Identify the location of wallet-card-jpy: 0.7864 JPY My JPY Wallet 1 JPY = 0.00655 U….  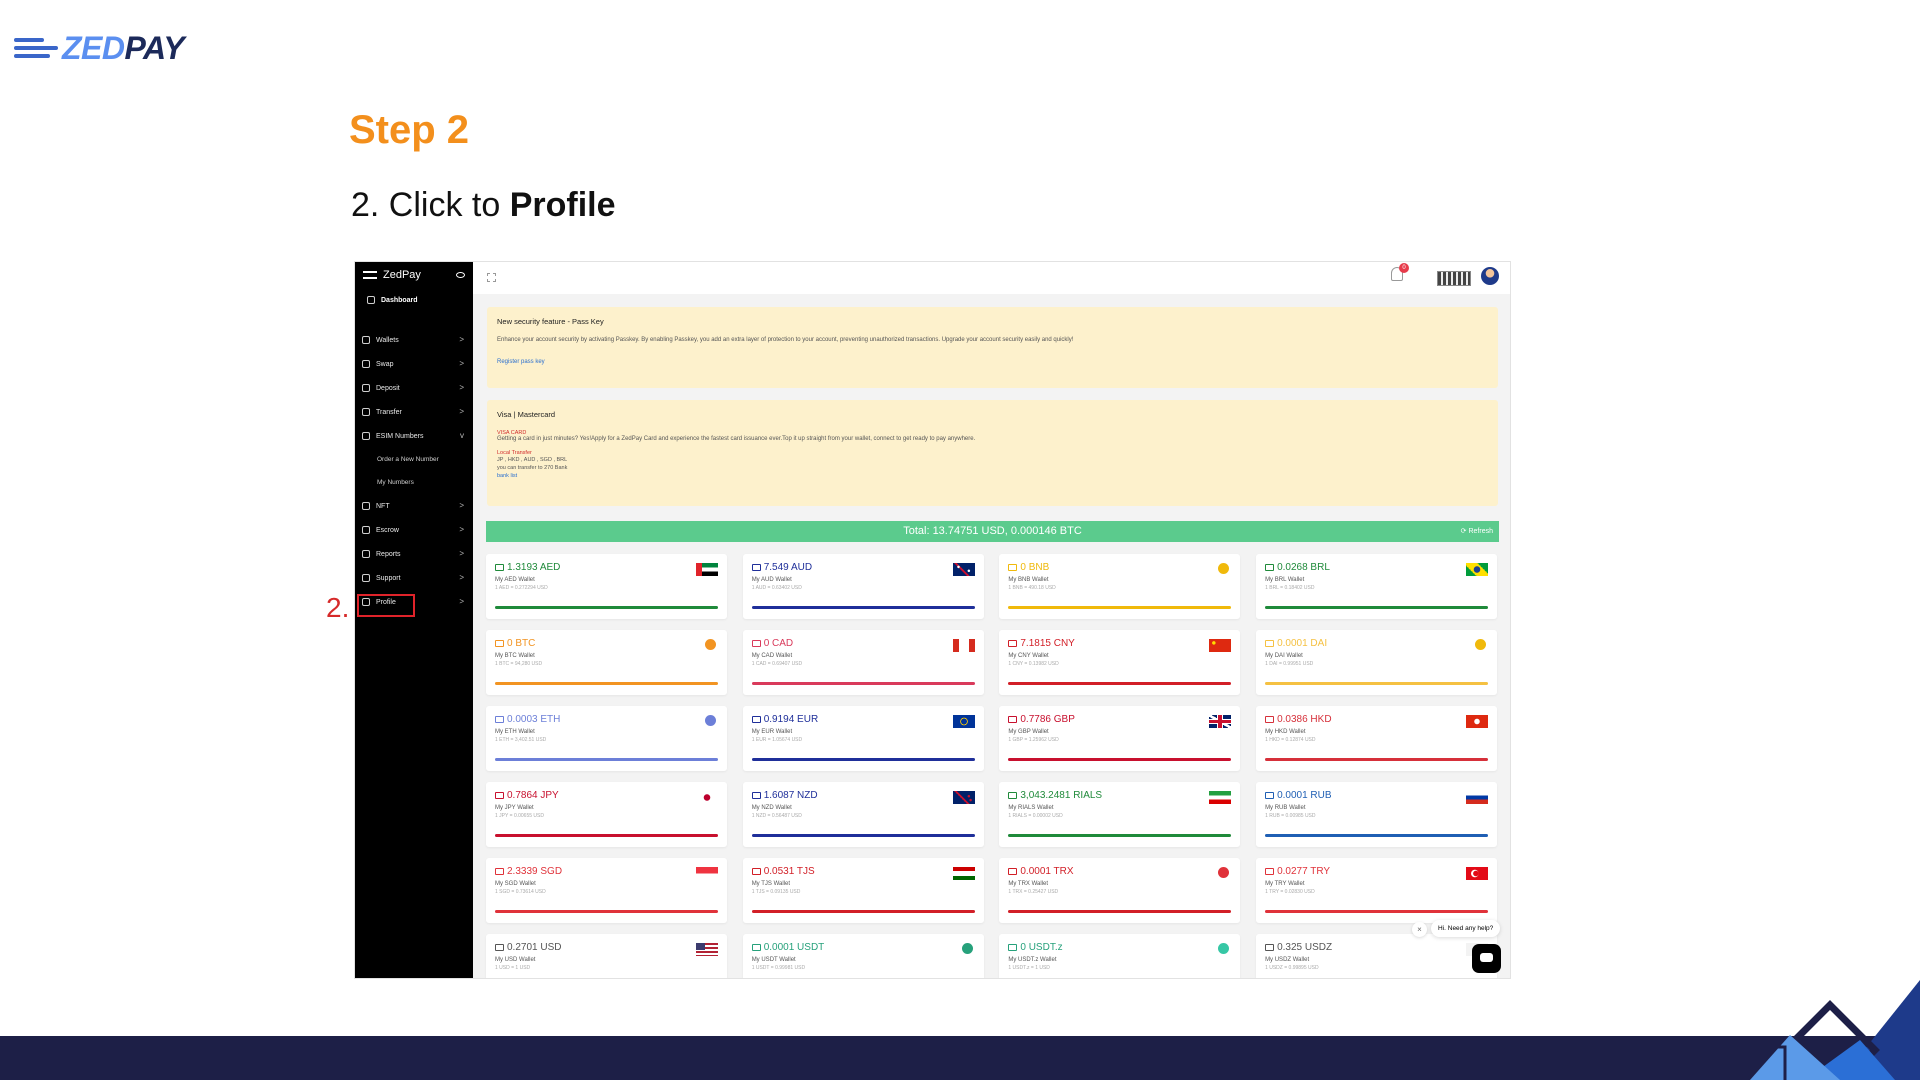
(606, 814).